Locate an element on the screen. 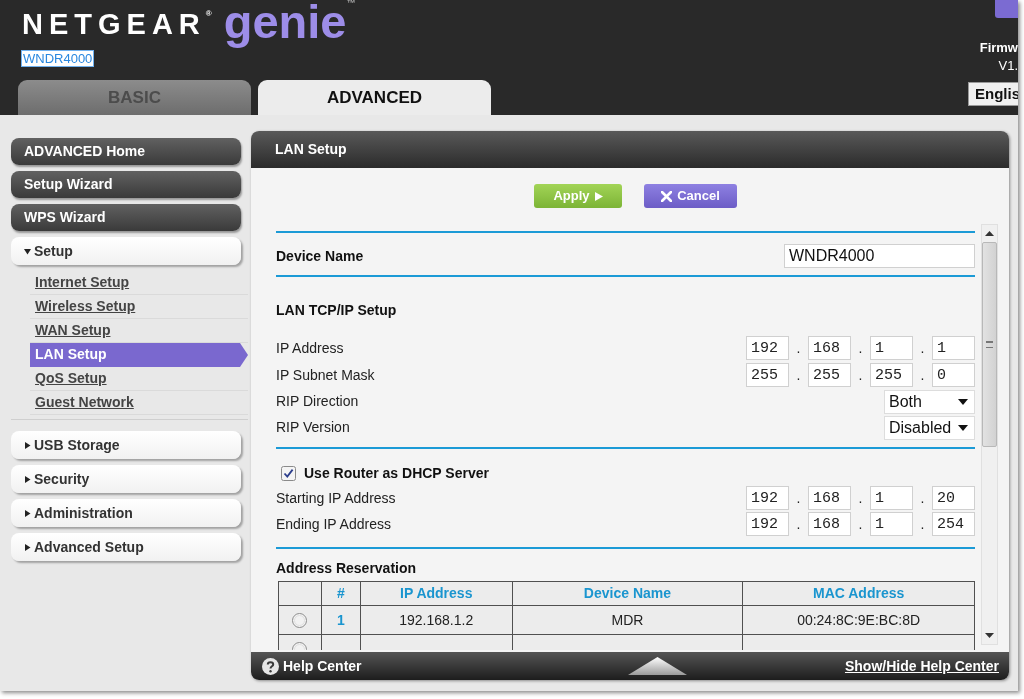  brand-logo: NETGEAR$^{®}$ is located at coordinates (117, 24).